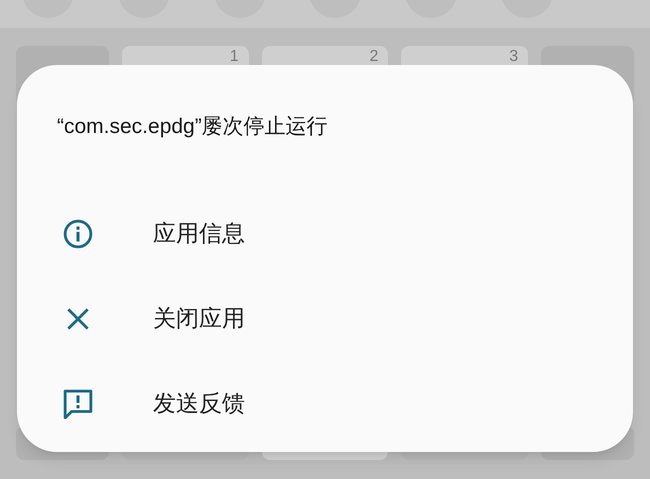 The height and width of the screenshot is (479, 650). Describe the element at coordinates (513, 57) in the screenshot. I see `key-label: 3` at that location.